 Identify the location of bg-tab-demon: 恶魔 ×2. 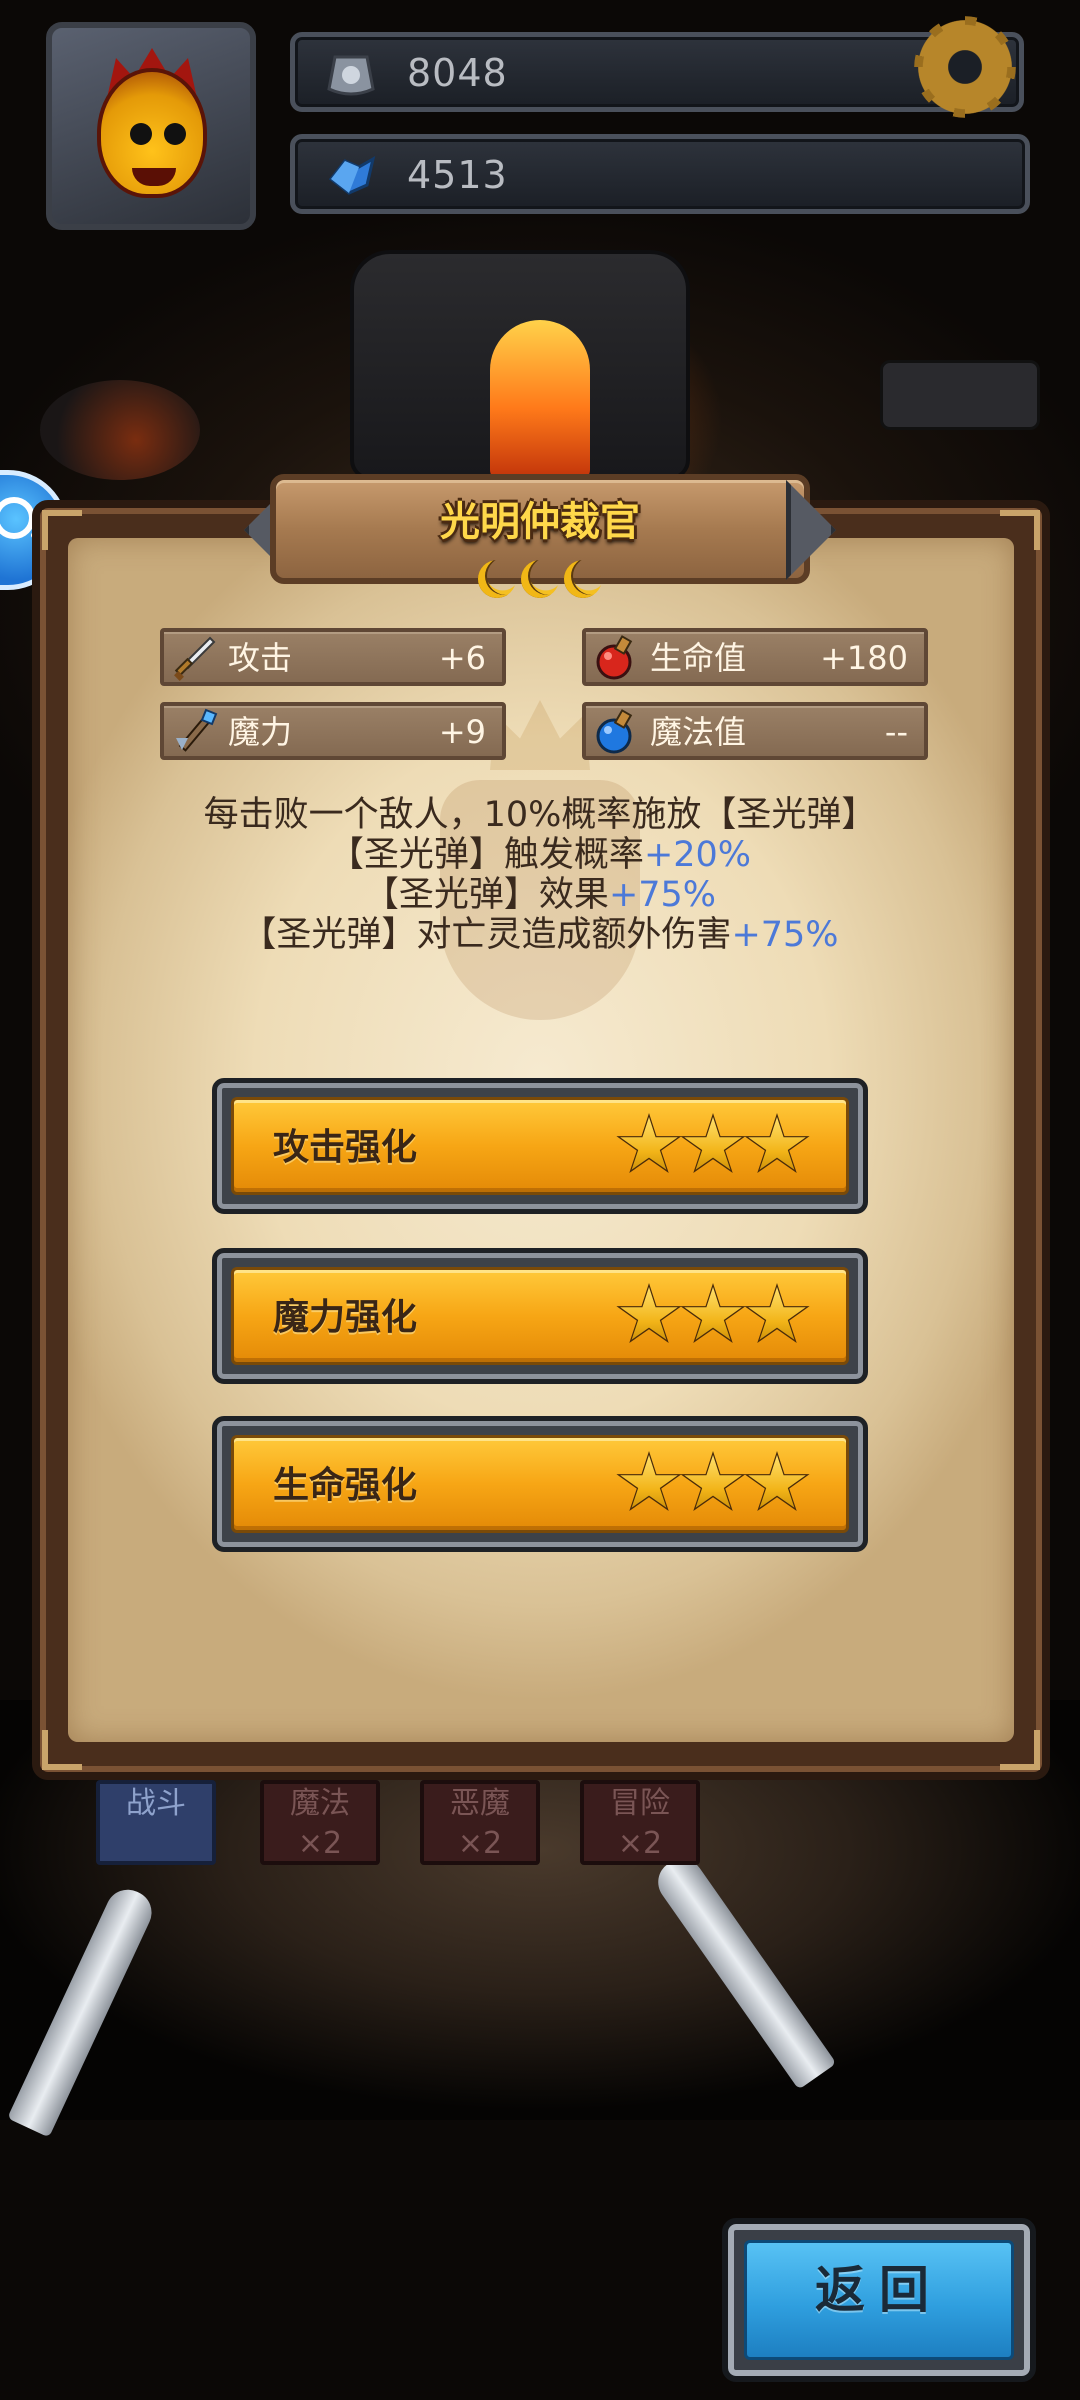
(480, 1822).